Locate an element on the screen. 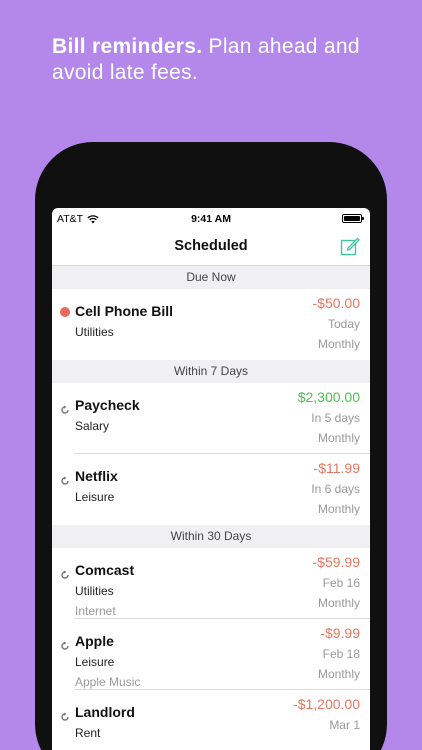 The image size is (422, 750). status-time: 9:41 AM is located at coordinates (211, 219).